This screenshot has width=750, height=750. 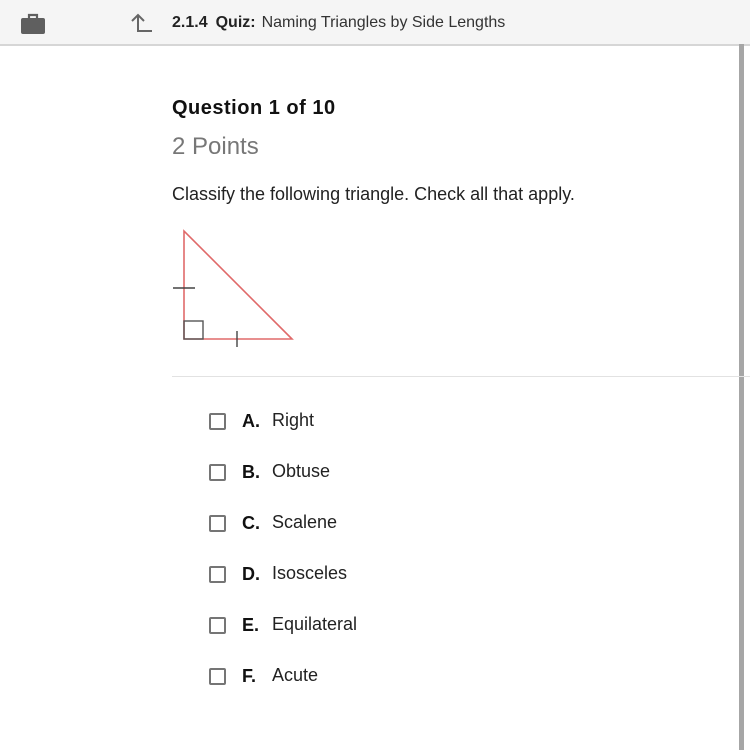 I want to click on briefcase-icon, so click(x=33, y=24).